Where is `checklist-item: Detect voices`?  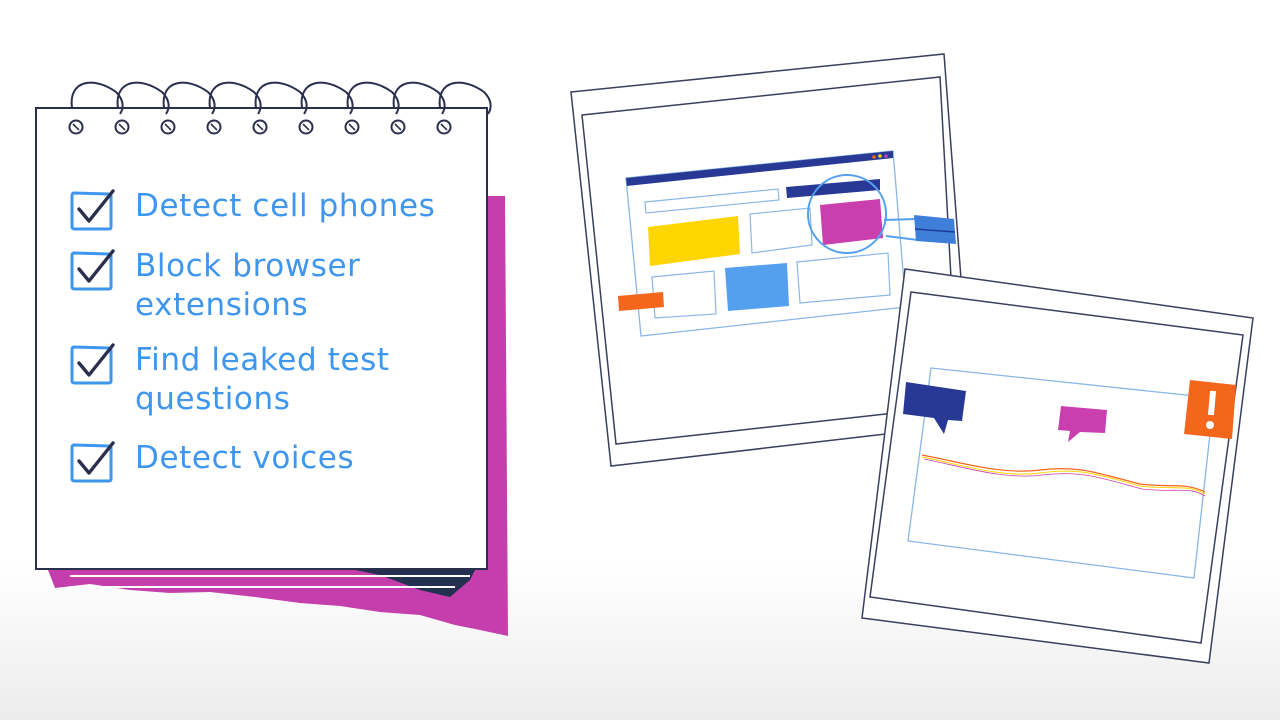
checklist-item: Detect voices is located at coordinates (210, 463).